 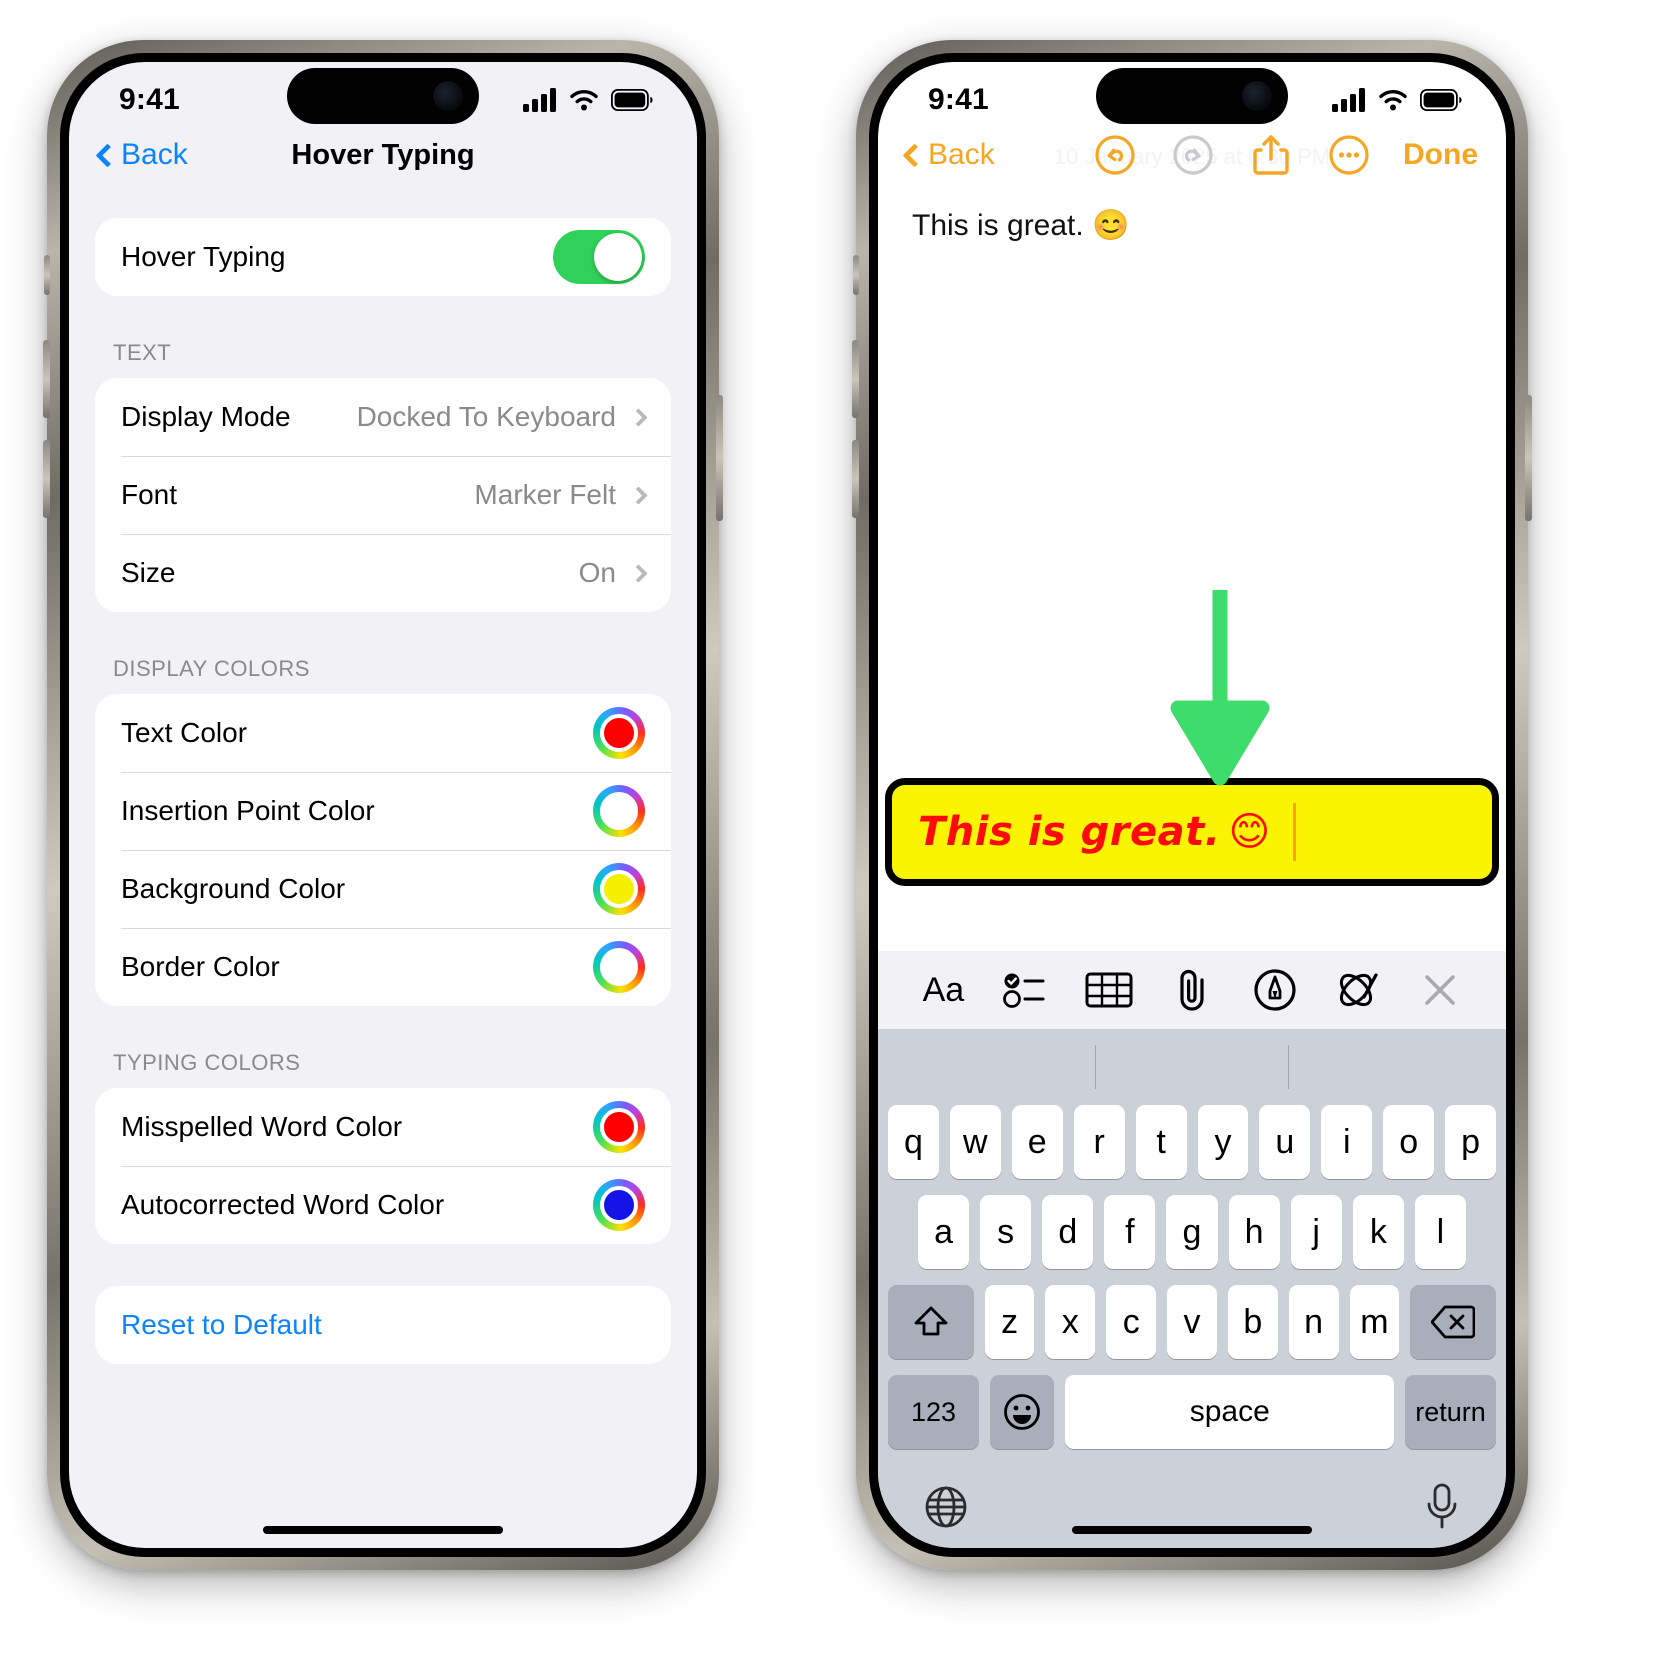 I want to click on switch-knob, so click(x=618, y=257).